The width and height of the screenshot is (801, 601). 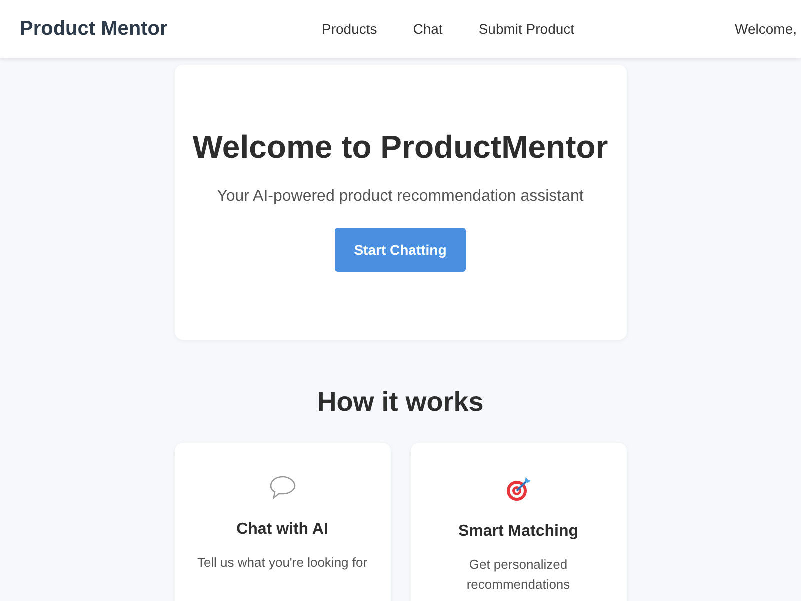 I want to click on welcome-text: Welcome,, so click(x=766, y=29).